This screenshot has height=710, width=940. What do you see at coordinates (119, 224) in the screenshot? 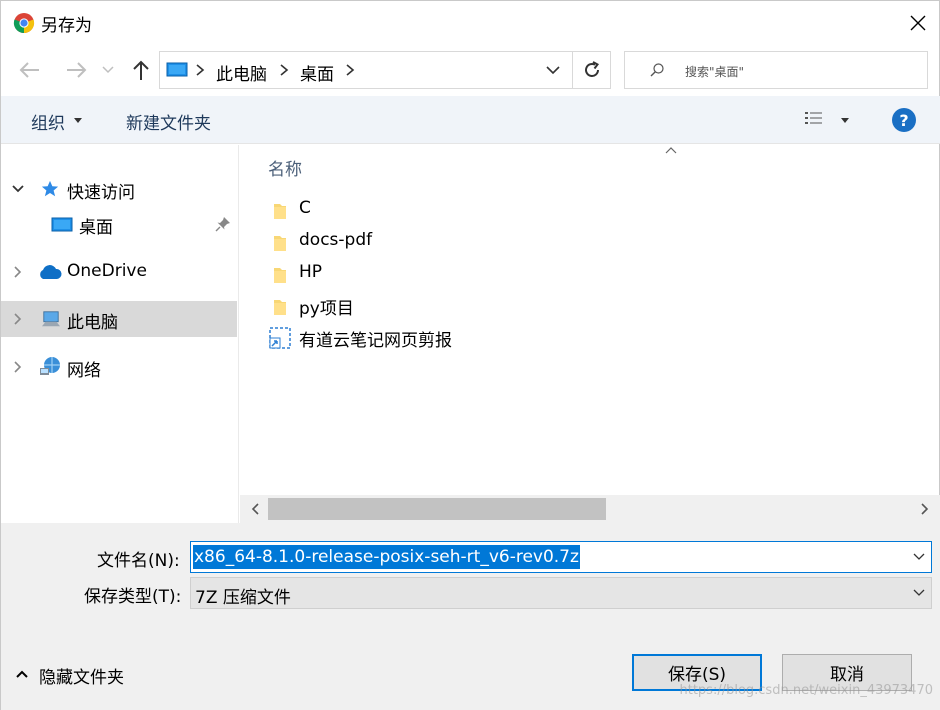
I see `nav-item-desktop: 桌面` at bounding box center [119, 224].